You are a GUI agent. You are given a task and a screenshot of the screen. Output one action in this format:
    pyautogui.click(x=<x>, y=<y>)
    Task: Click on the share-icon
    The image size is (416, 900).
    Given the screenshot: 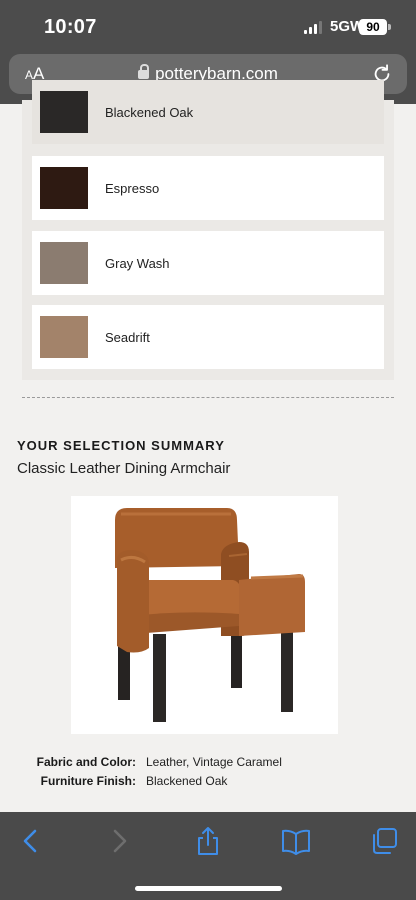 What is the action you would take?
    pyautogui.click(x=208, y=841)
    